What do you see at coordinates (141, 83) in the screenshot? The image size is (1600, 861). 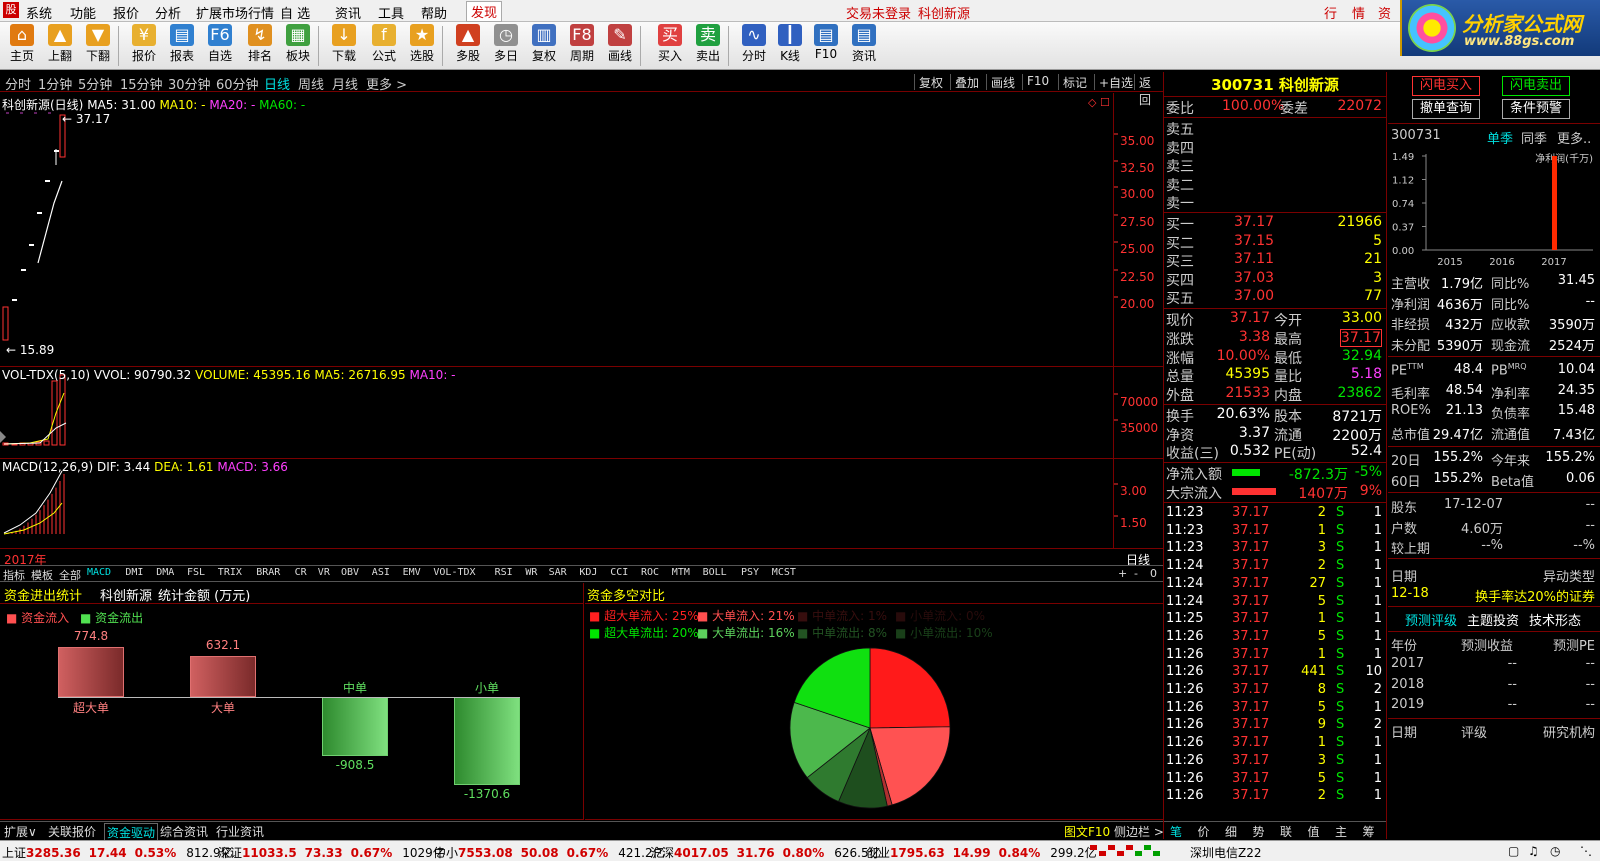 I see `period-15min: 15分钟` at bounding box center [141, 83].